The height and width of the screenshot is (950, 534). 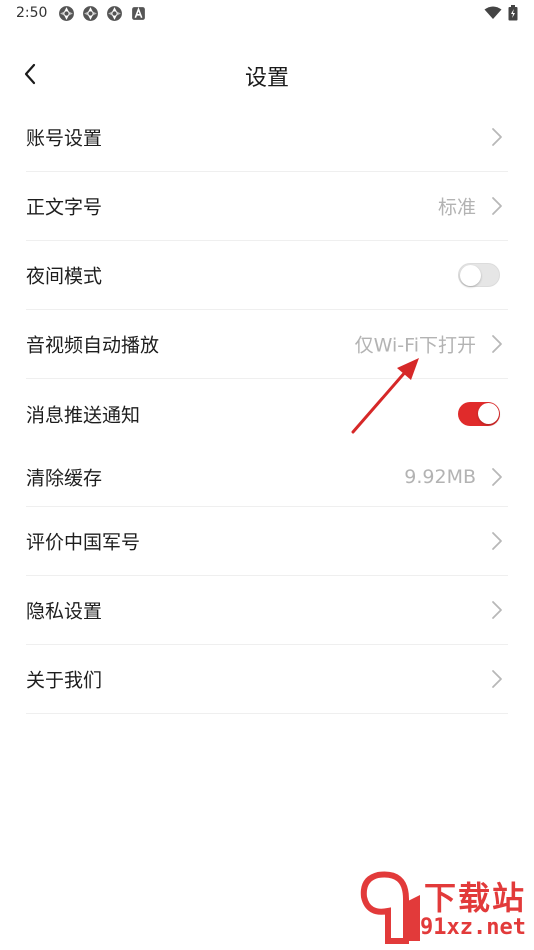 What do you see at coordinates (267, 344) in the screenshot?
I see `settings-row-autoplay: 音视频自动播放 仅Wi-Fi下打开` at bounding box center [267, 344].